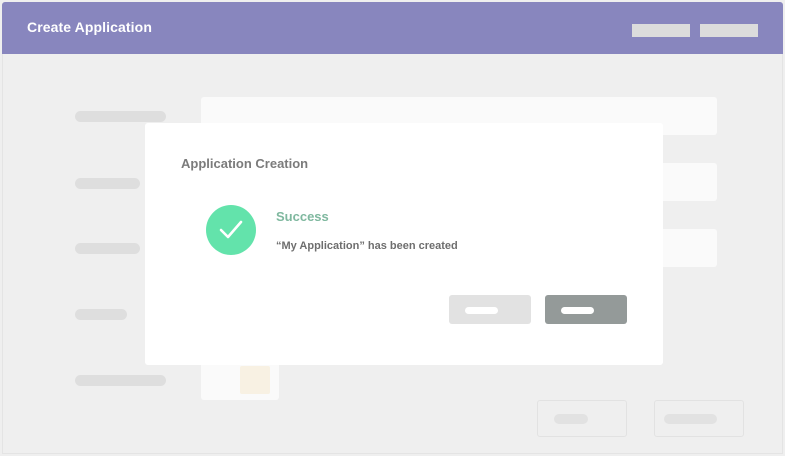 The image size is (785, 456). I want to click on dialog-title: Application Creation, so click(245, 163).